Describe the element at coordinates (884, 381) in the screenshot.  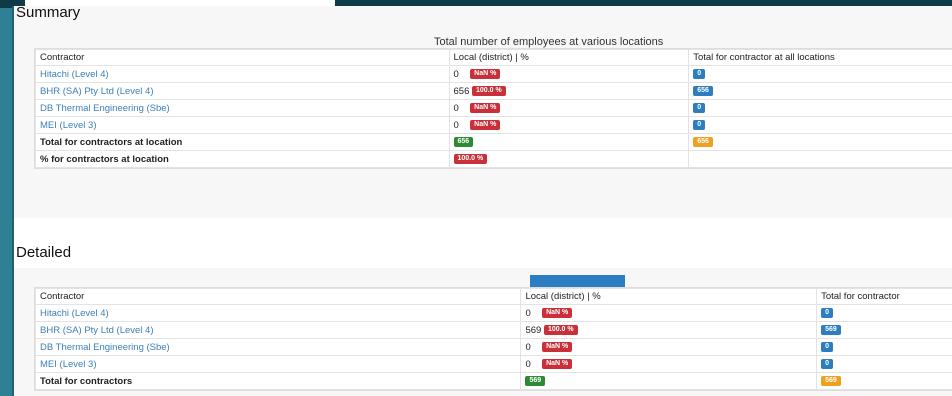
I see `totals-all-cell: 569` at that location.